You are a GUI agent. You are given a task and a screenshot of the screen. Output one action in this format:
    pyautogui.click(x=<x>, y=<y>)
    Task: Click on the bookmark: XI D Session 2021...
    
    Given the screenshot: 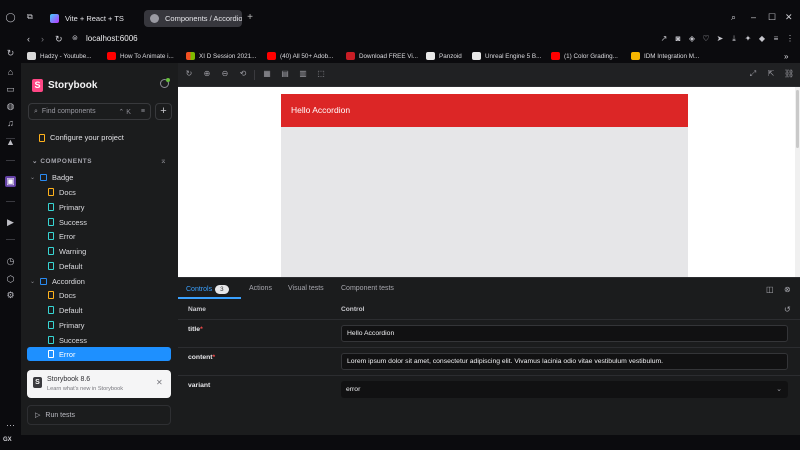 What is the action you would take?
    pyautogui.click(x=221, y=56)
    